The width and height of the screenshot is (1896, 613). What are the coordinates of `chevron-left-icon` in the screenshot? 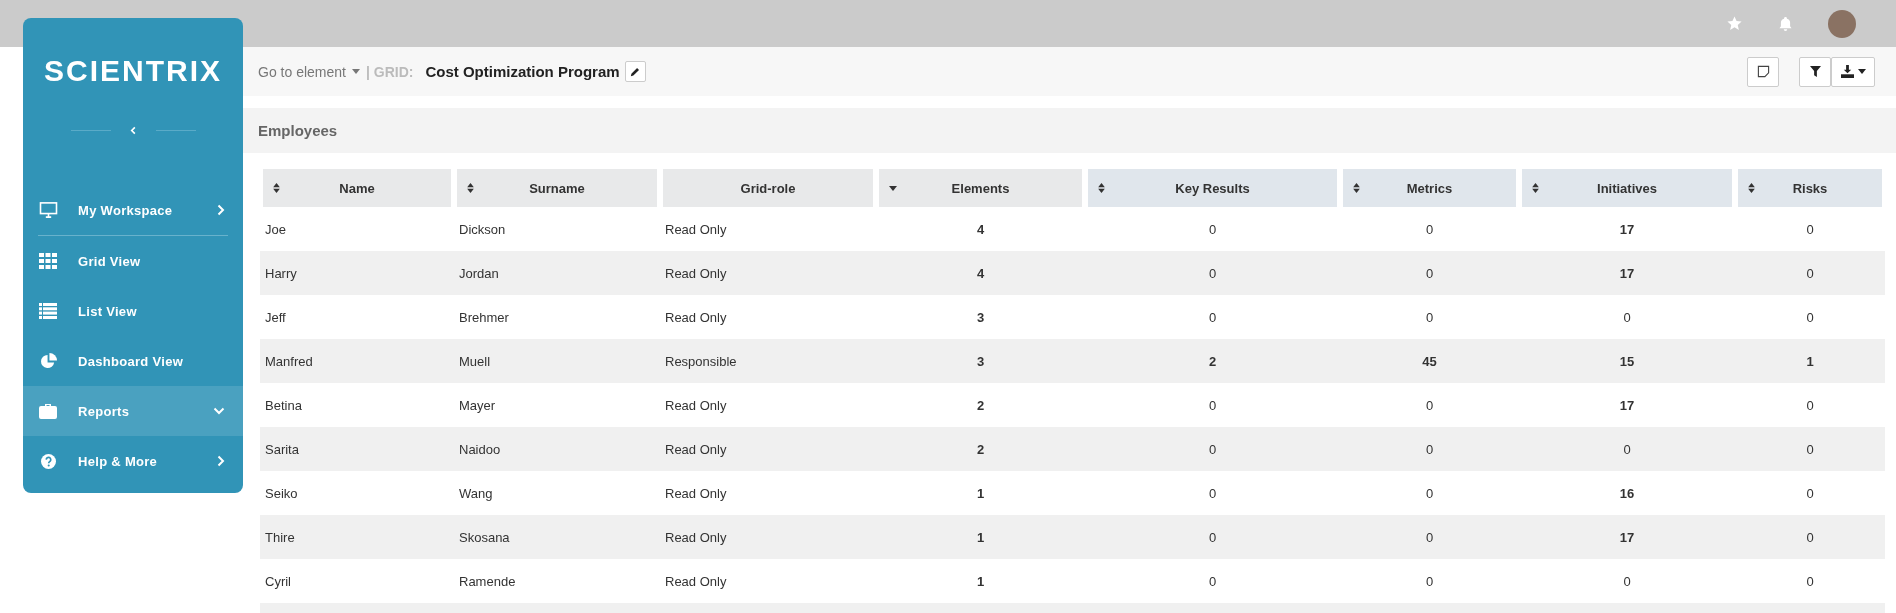 It's located at (133, 130).